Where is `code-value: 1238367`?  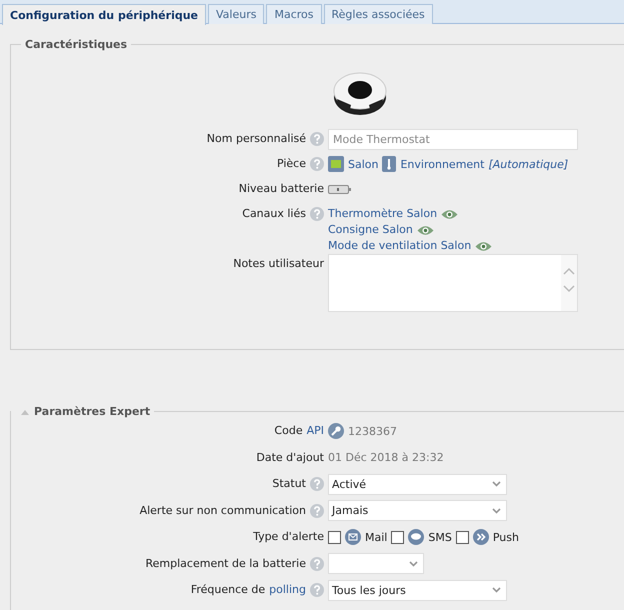 code-value: 1238367 is located at coordinates (372, 431).